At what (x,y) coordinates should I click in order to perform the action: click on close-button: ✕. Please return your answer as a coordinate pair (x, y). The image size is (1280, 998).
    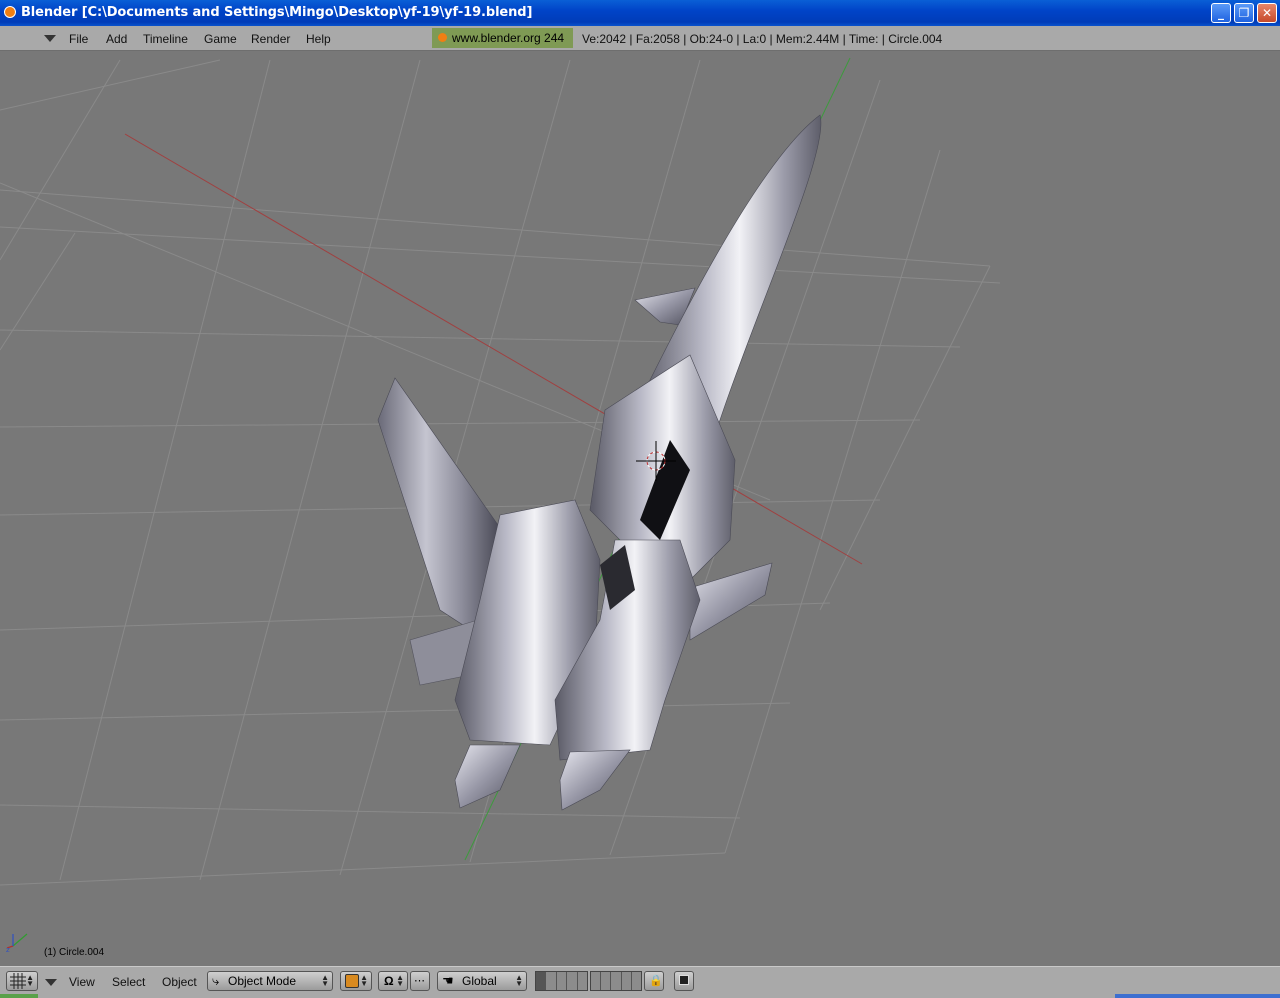
    Looking at the image, I should click on (1267, 13).